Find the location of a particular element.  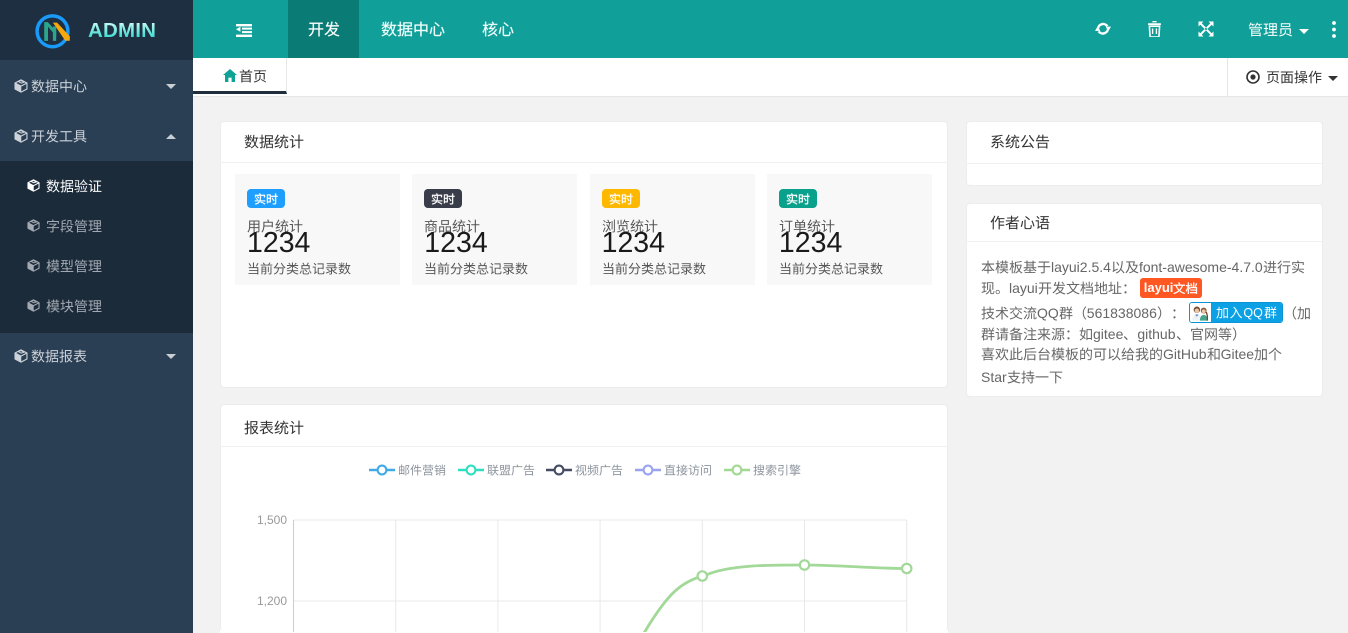

svg-text: 1,500 is located at coordinates (272, 520).